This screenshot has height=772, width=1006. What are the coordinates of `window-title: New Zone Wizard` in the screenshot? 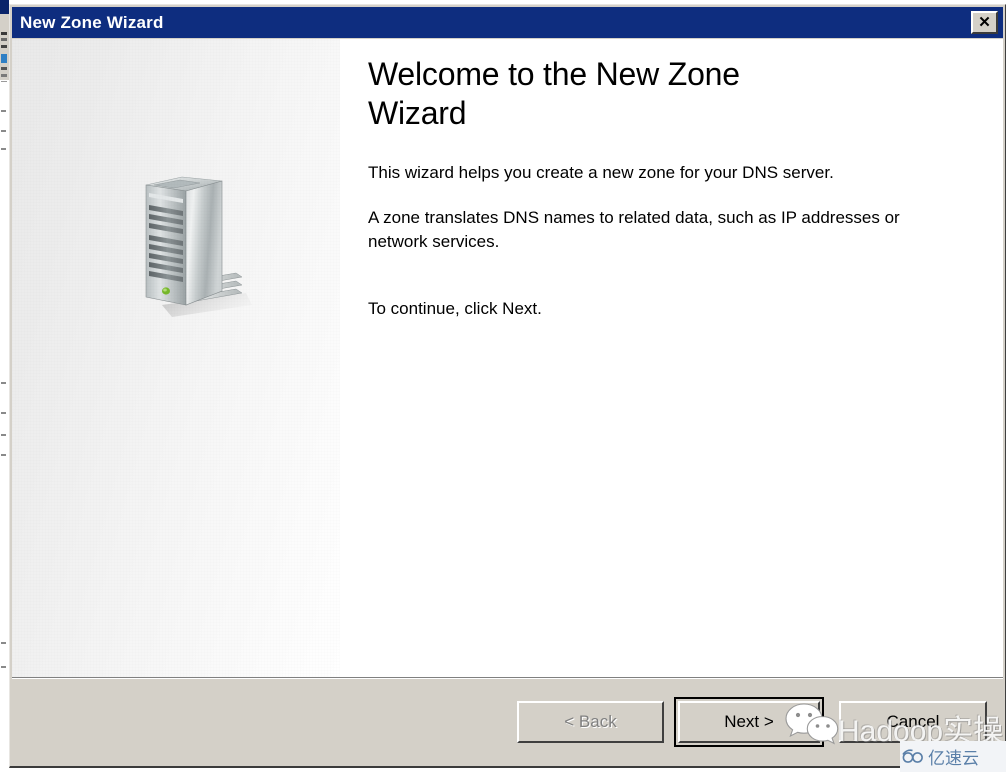 It's located at (92, 22).